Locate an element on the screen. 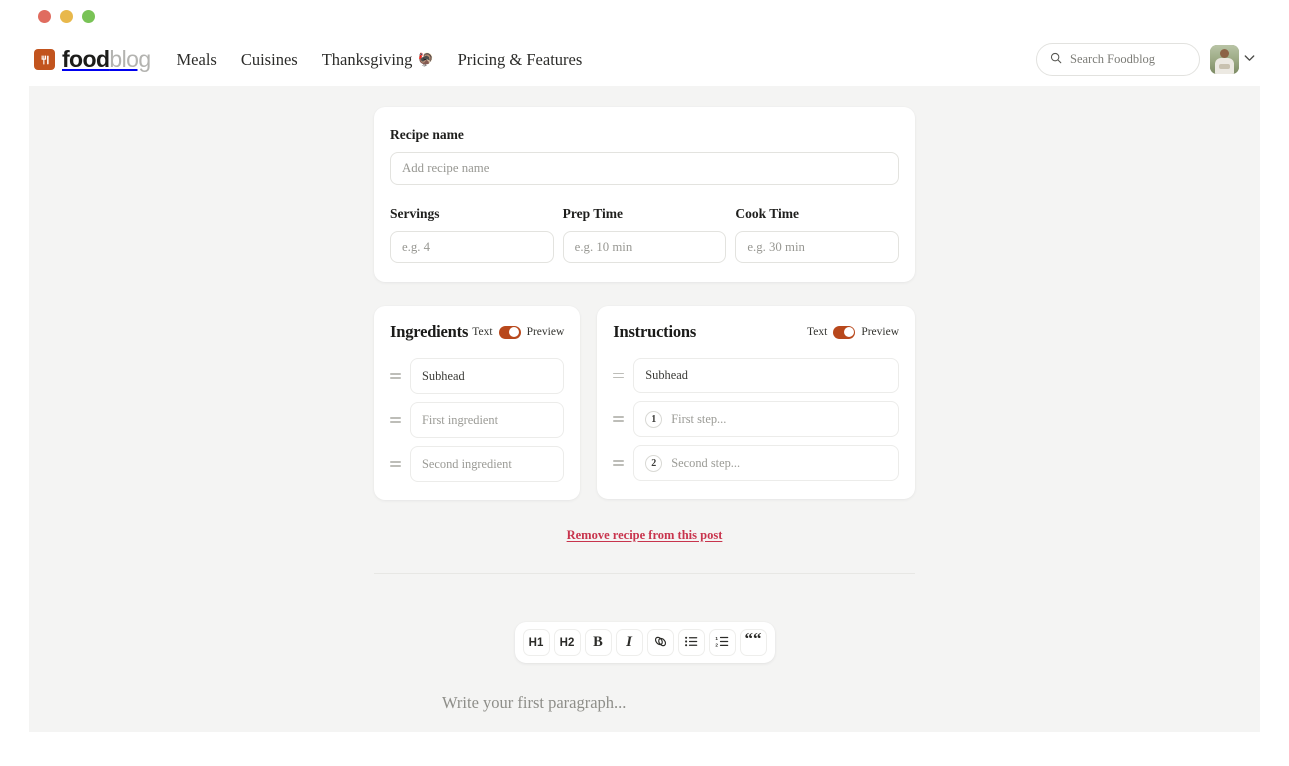 This screenshot has height=766, width=1289. cook-time-input is located at coordinates (817, 247).